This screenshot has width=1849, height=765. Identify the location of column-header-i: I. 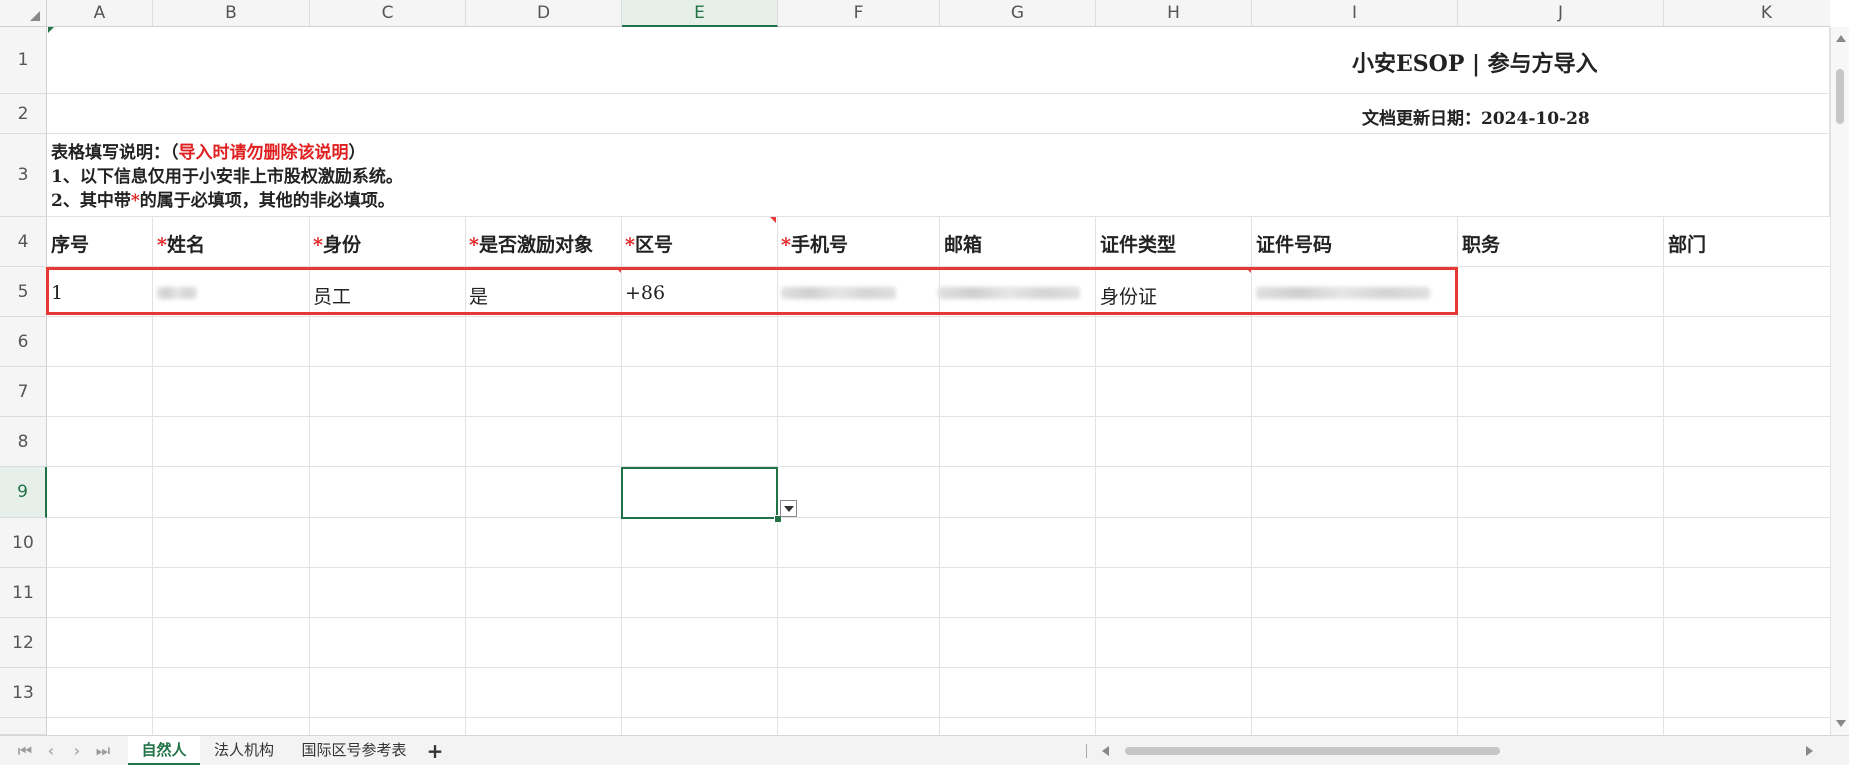
(1355, 13).